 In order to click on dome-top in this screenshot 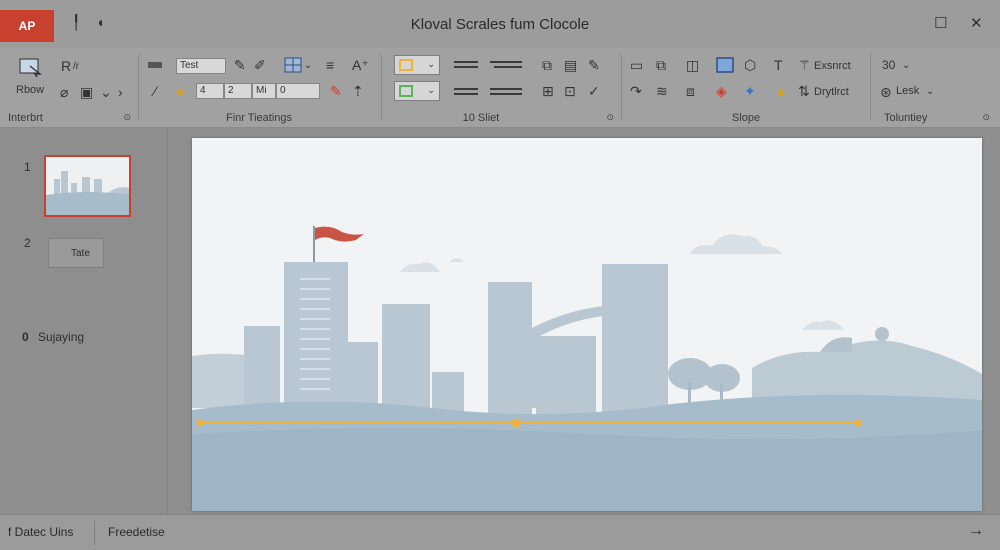, I will do `click(882, 334)`.